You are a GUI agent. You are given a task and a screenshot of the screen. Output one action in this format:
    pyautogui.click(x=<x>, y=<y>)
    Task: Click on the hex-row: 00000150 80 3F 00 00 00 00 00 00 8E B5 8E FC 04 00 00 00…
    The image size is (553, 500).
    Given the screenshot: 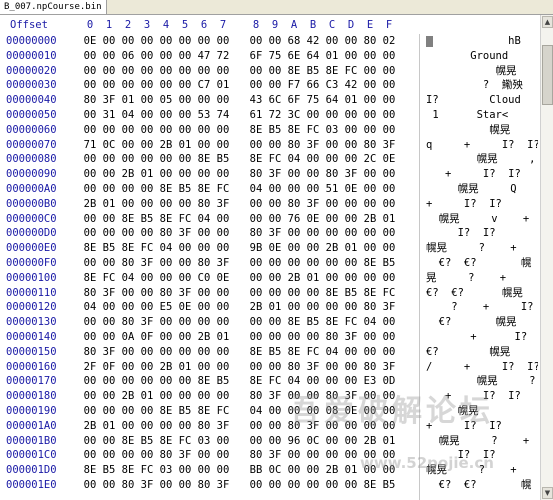 What is the action you would take?
    pyautogui.click(x=270, y=352)
    